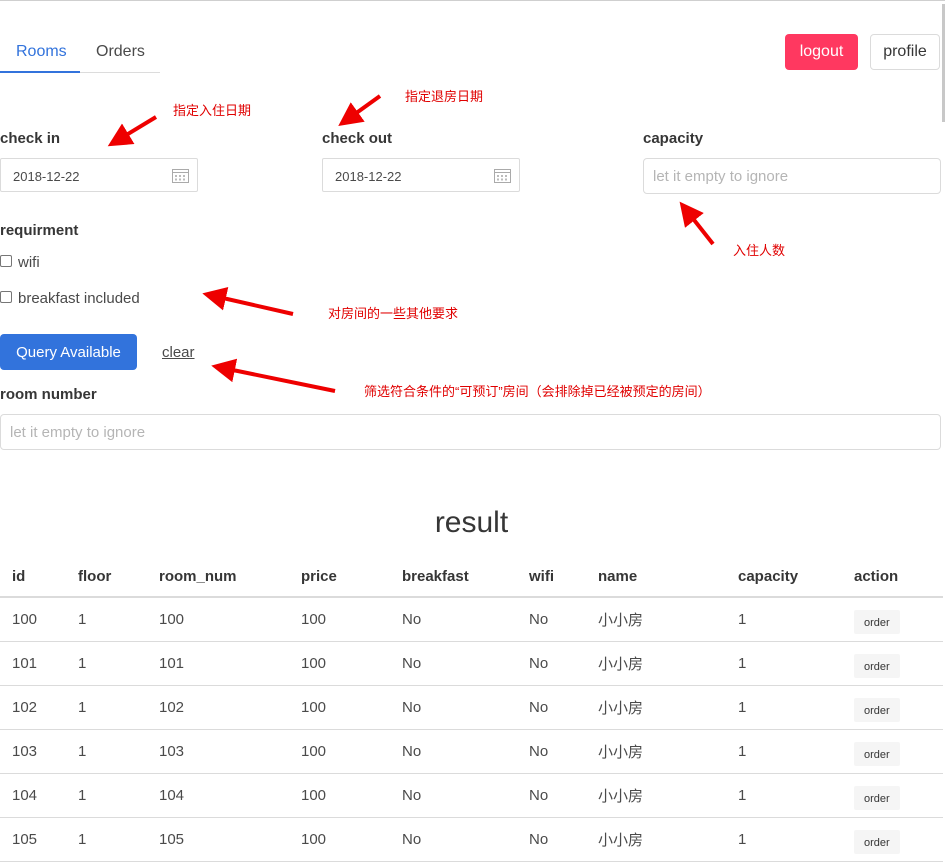 The width and height of the screenshot is (945, 862). I want to click on tab-rooms: Rooms, so click(41, 52).